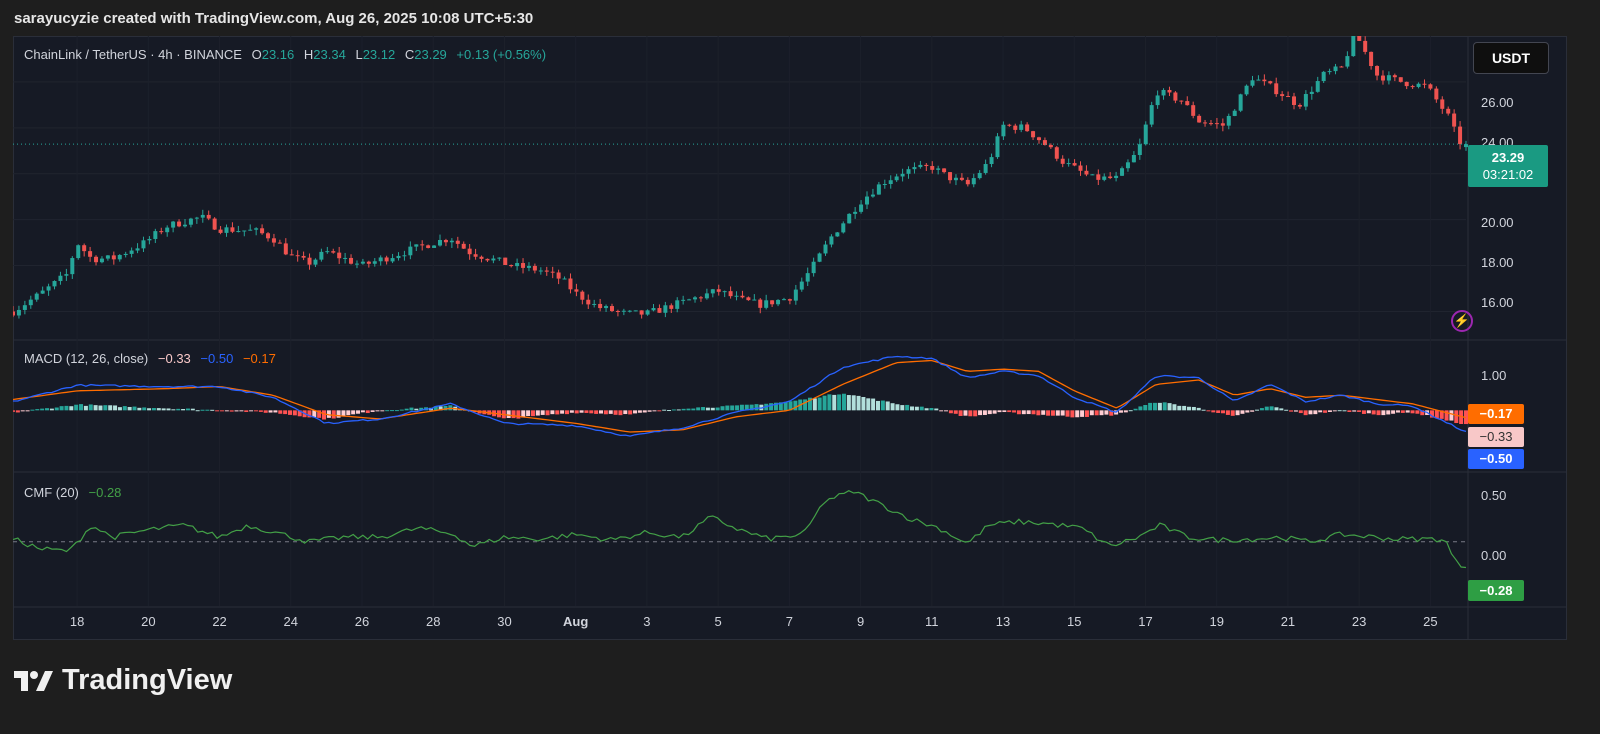 The width and height of the screenshot is (1600, 734). Describe the element at coordinates (1462, 321) in the screenshot. I see `lightning-icon: ⚡` at that location.